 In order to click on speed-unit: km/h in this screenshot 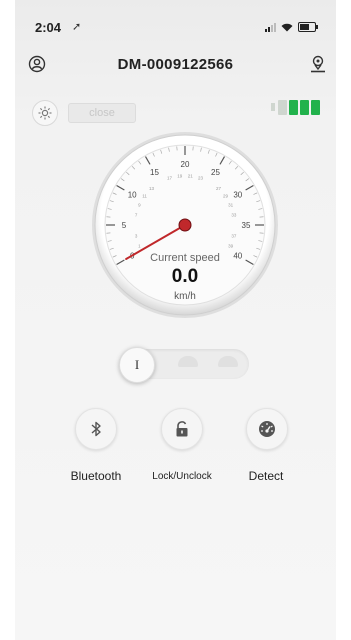, I will do `click(185, 296)`.